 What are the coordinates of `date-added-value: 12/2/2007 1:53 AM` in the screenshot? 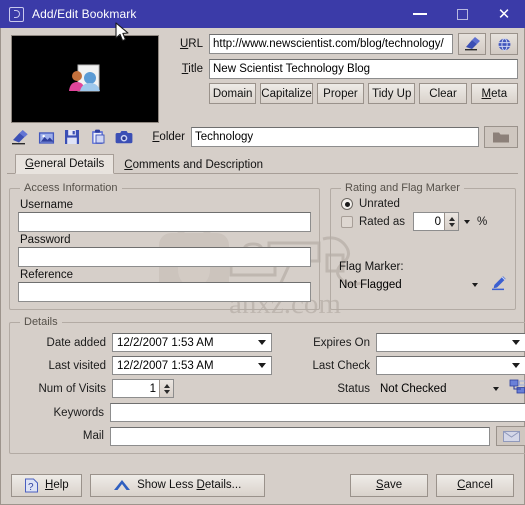 It's located at (165, 342).